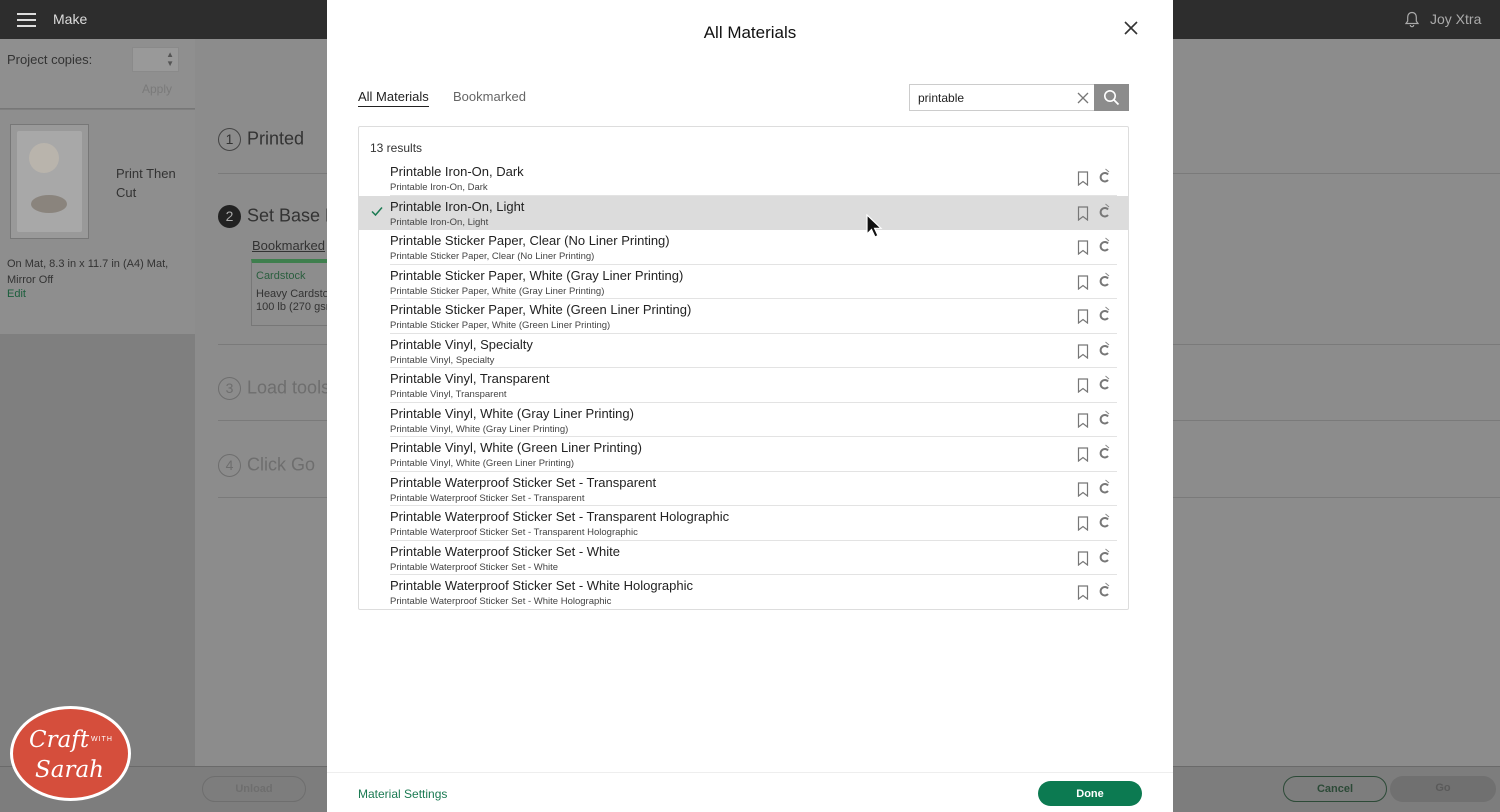  Describe the element at coordinates (157, 89) in the screenshot. I see `apply-button: Apply` at that location.